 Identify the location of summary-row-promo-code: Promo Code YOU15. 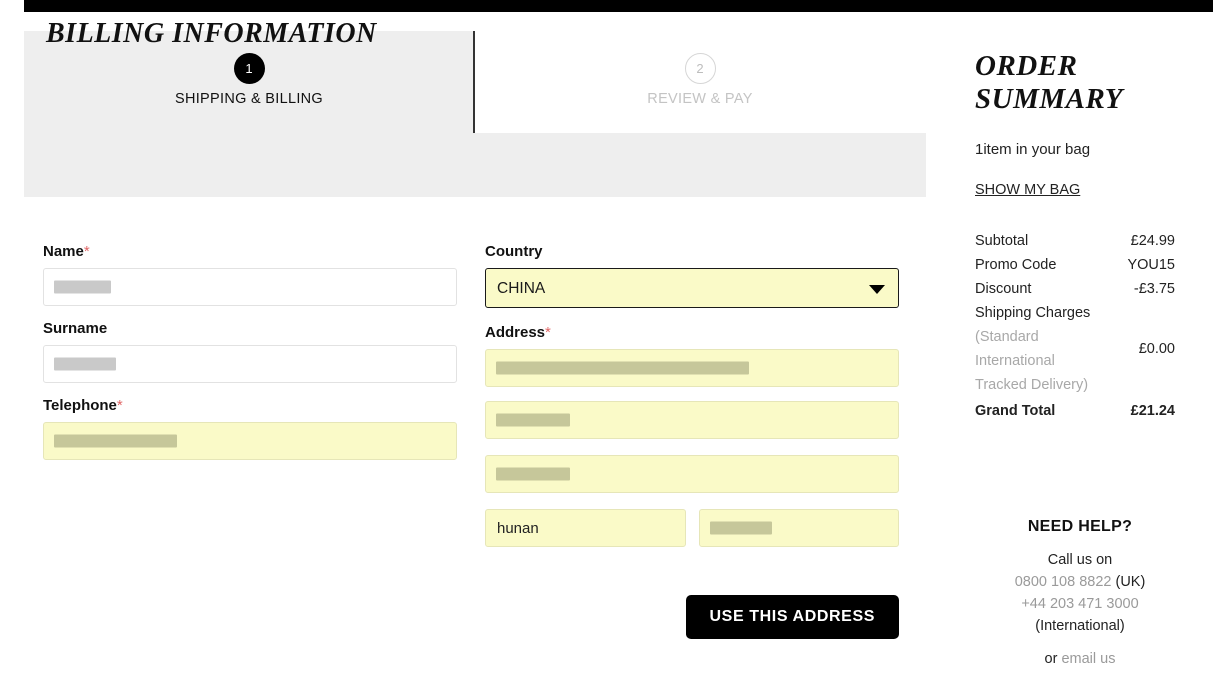
(1075, 265).